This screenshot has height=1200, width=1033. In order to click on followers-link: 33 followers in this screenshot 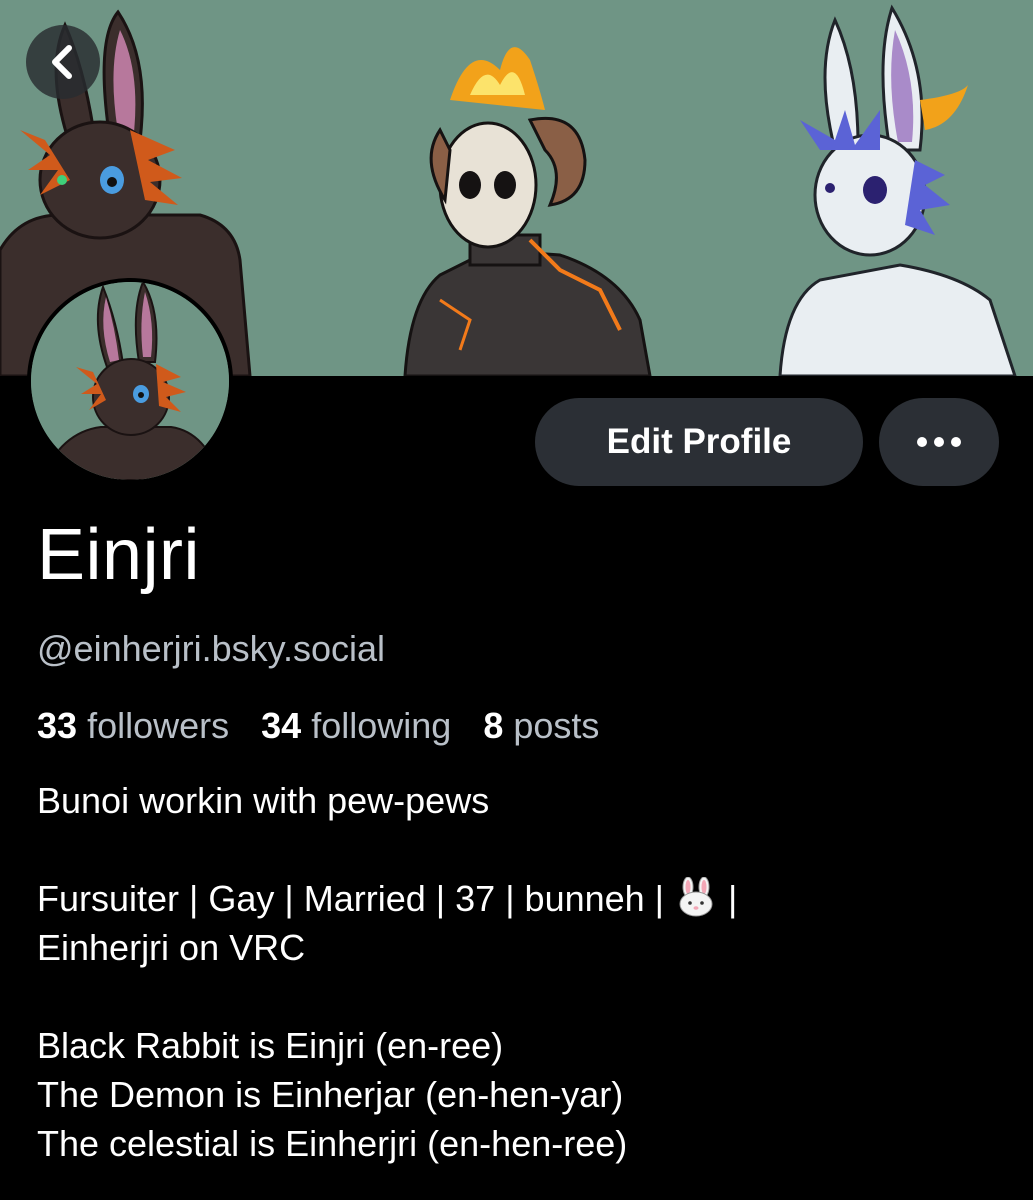, I will do `click(133, 725)`.